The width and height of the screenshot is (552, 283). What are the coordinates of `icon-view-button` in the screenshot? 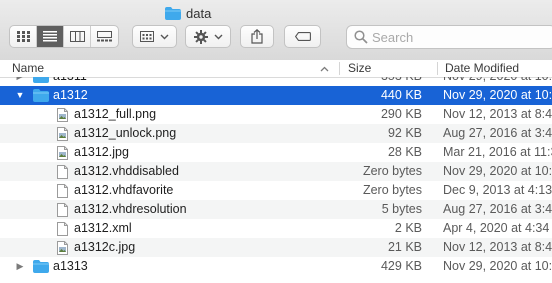 It's located at (23, 36).